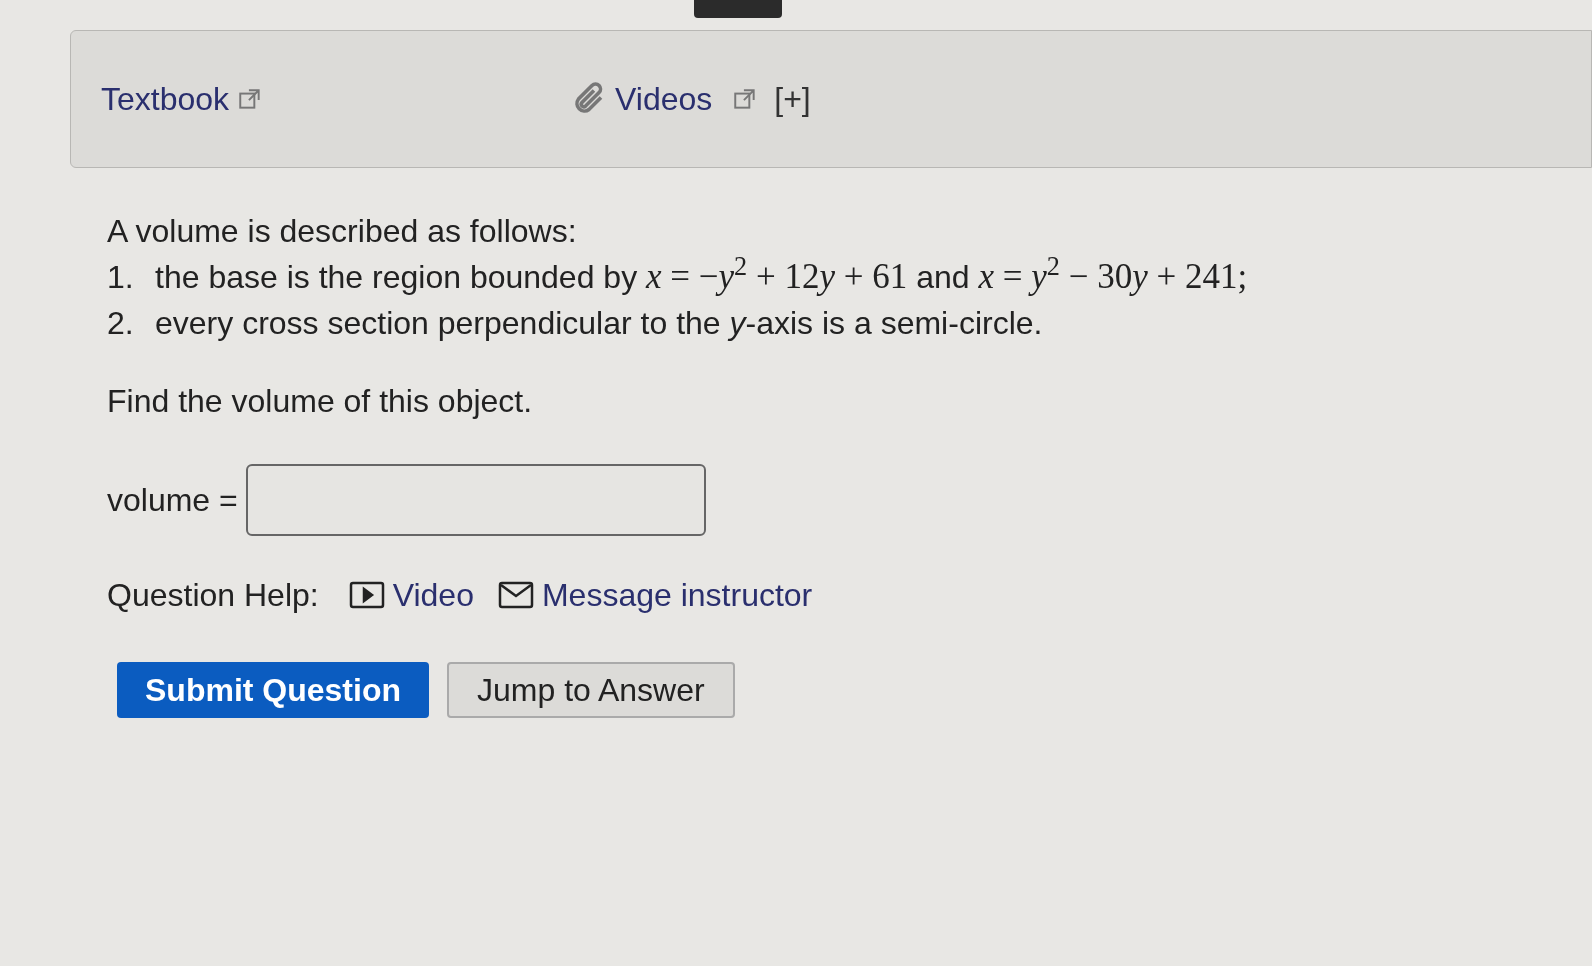  Describe the element at coordinates (599, 323) in the screenshot. I see `list-item-text: every cross section perpendicular to the y-axis is a semi-circle.` at that location.